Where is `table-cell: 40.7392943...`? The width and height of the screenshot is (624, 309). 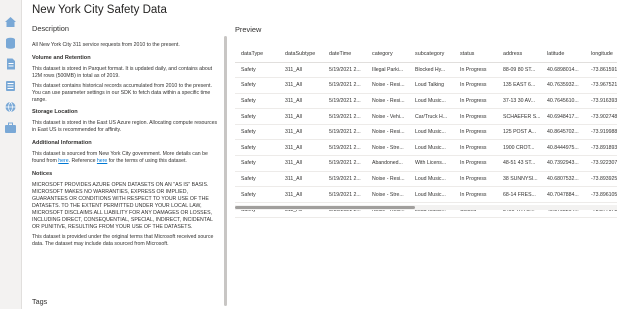
table-cell: 40.7392943... is located at coordinates (563, 163).